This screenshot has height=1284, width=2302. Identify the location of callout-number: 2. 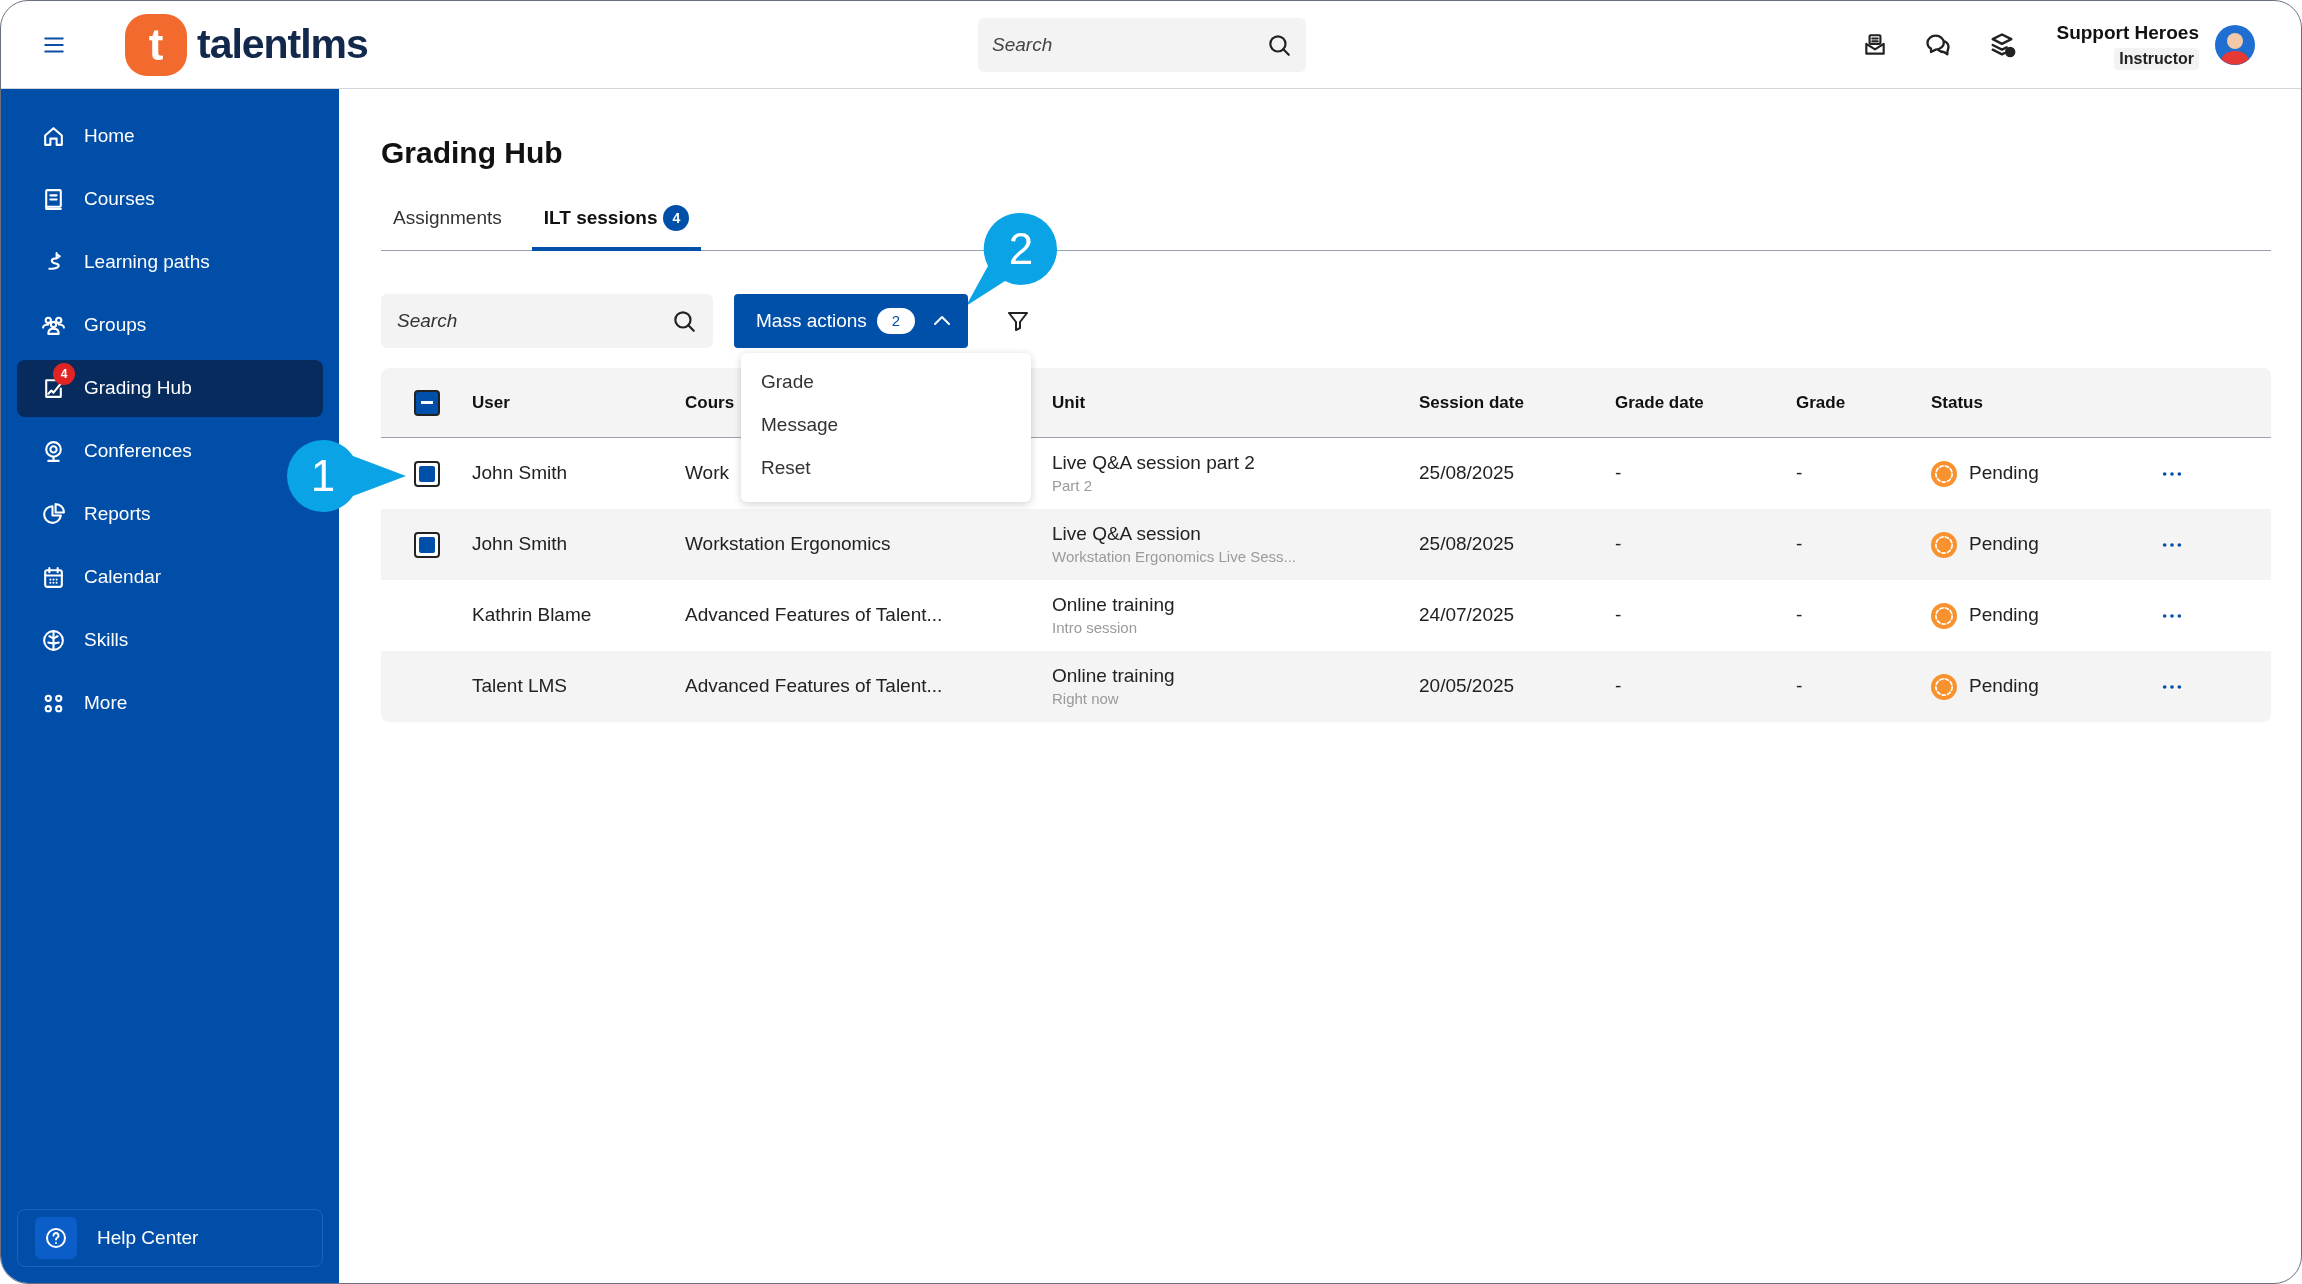
(1021, 249).